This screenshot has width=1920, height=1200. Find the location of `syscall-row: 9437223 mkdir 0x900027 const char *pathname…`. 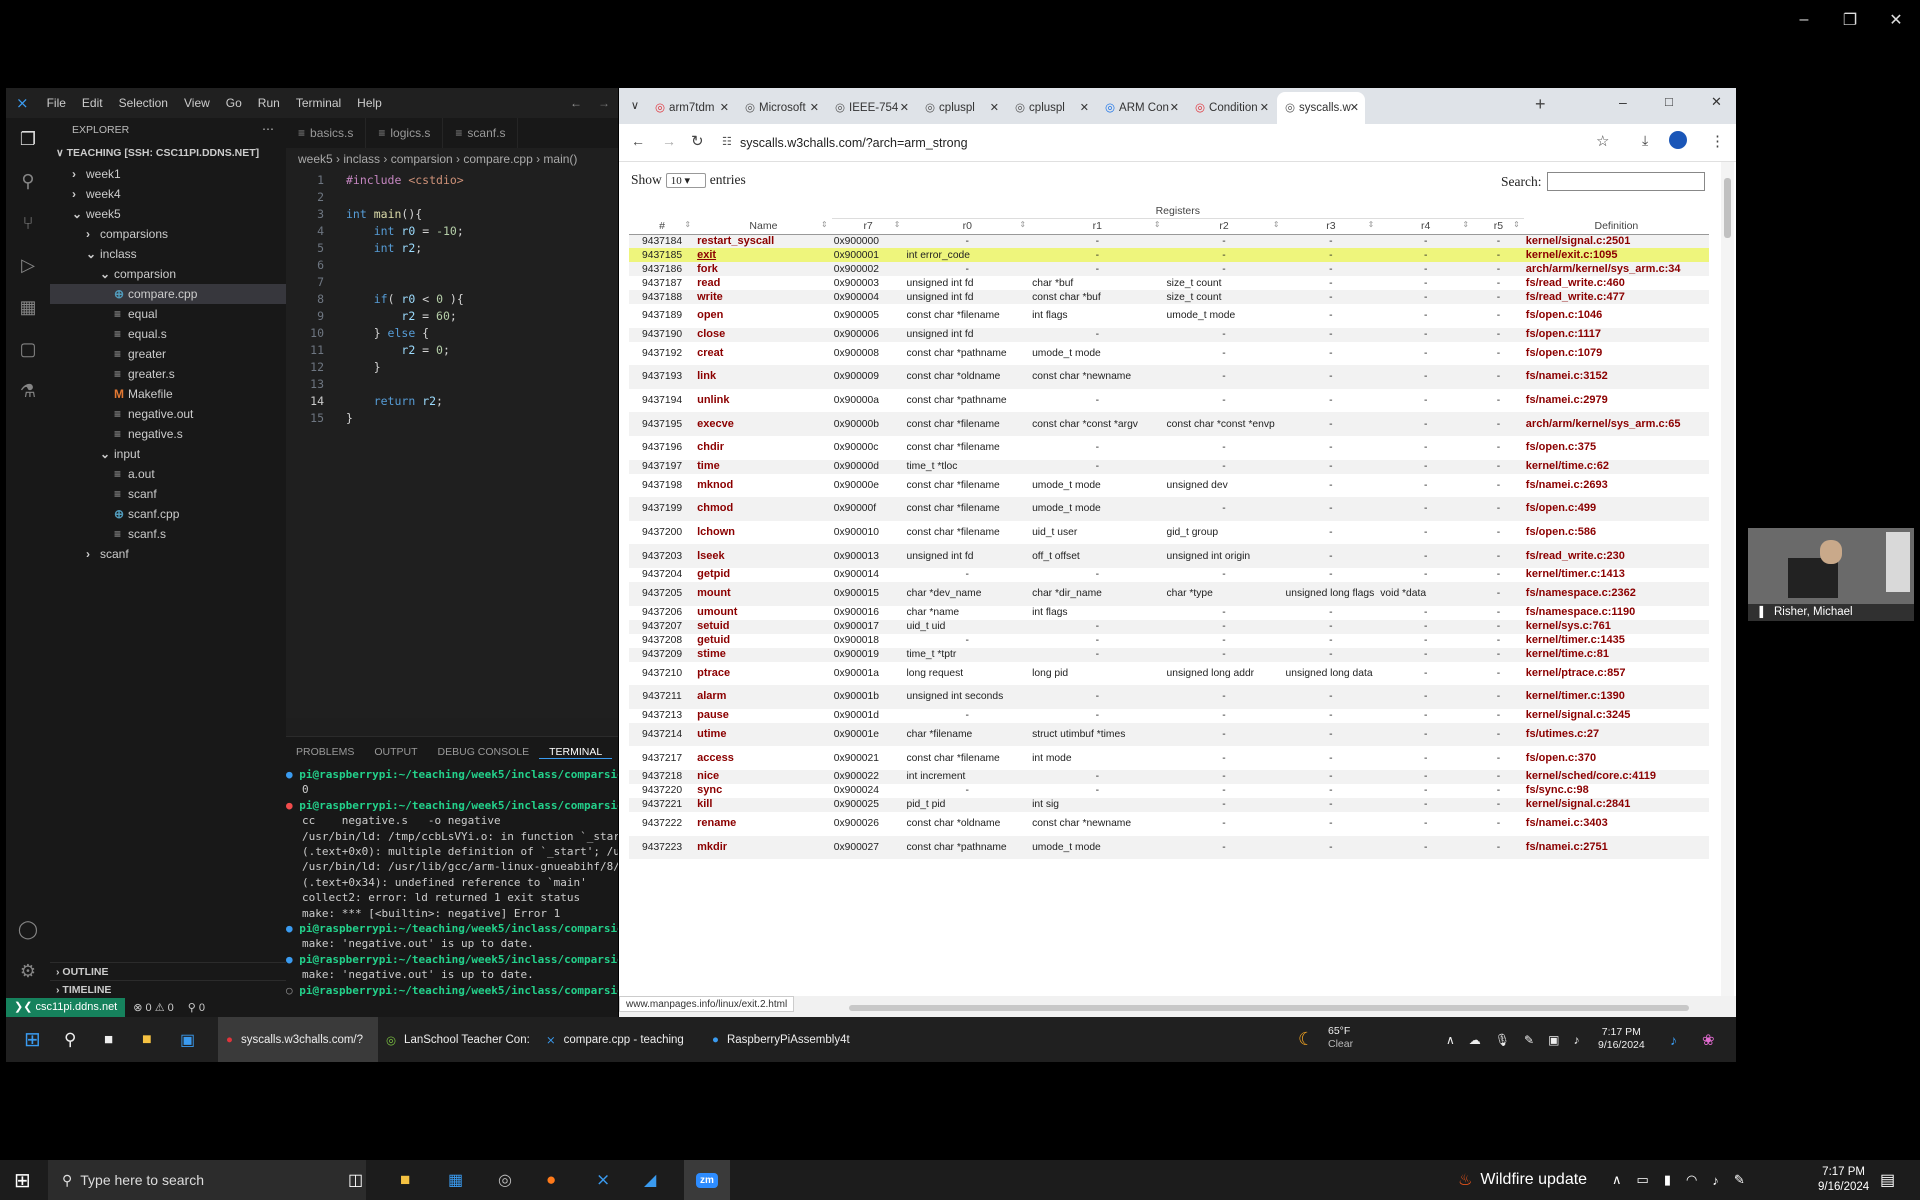

syscall-row: 9437223 mkdir 0x900027 const char *pathname… is located at coordinates (1169, 847).